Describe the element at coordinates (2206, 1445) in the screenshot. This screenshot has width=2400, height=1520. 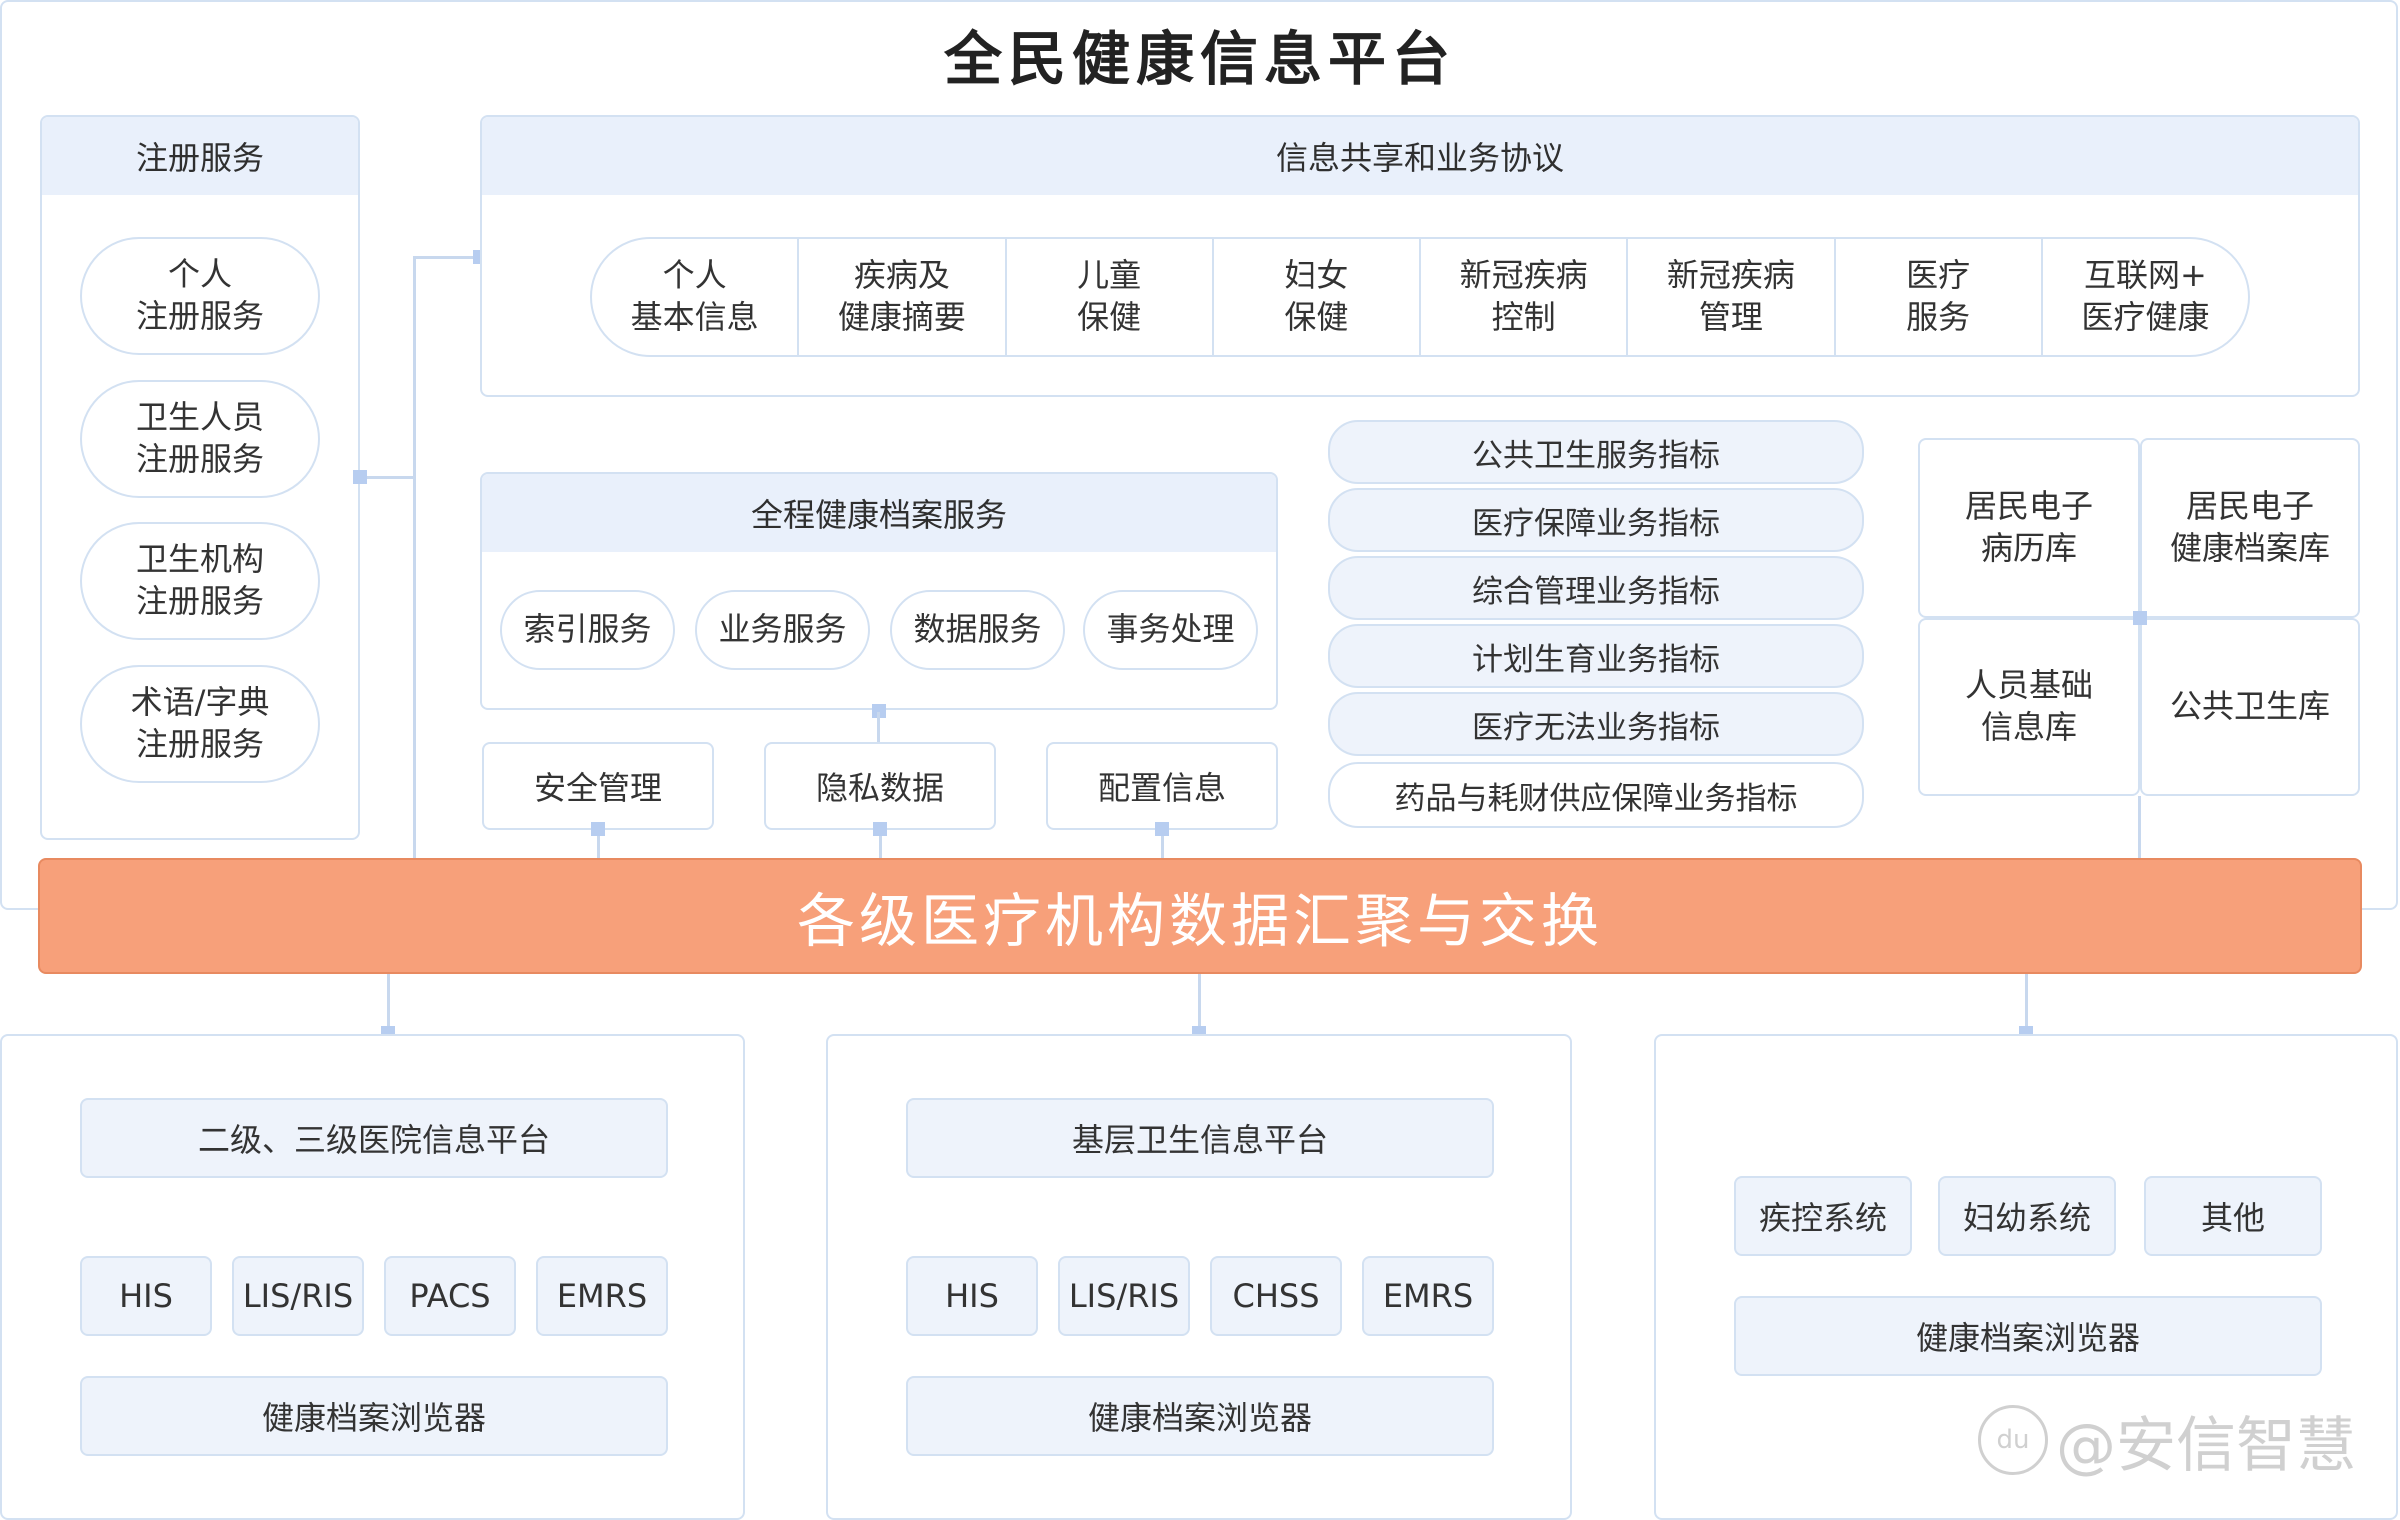
I see `watermark-text: @安信智慧` at that location.